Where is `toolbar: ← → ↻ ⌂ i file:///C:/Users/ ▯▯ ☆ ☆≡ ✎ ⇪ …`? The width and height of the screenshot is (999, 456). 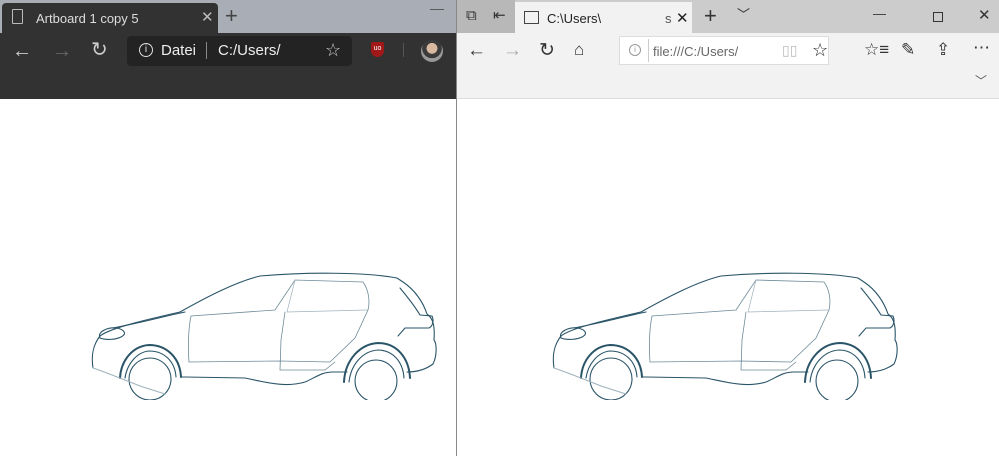 toolbar: ← → ↻ ⌂ i file:///C:/Users/ ▯▯ ☆ ☆≡ ✎ ⇪ … is located at coordinates (728, 66).